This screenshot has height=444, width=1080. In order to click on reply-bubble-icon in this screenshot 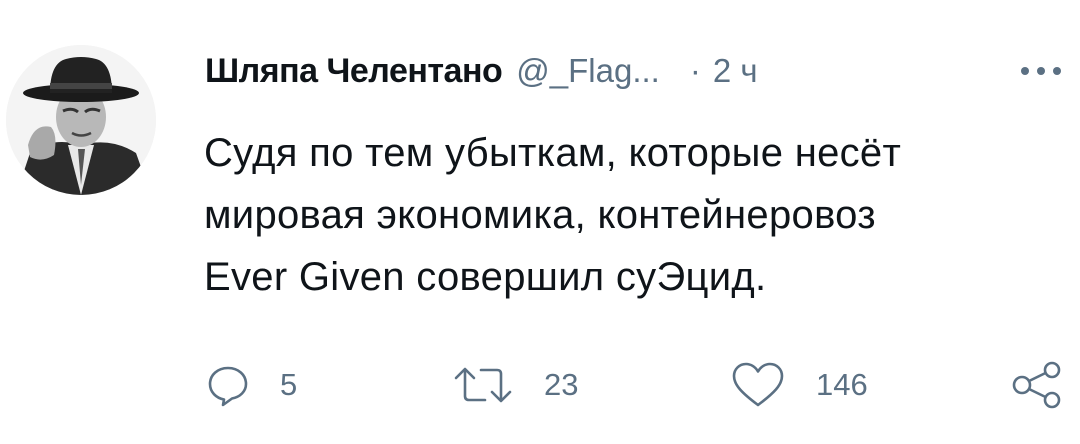, I will do `click(228, 386)`.